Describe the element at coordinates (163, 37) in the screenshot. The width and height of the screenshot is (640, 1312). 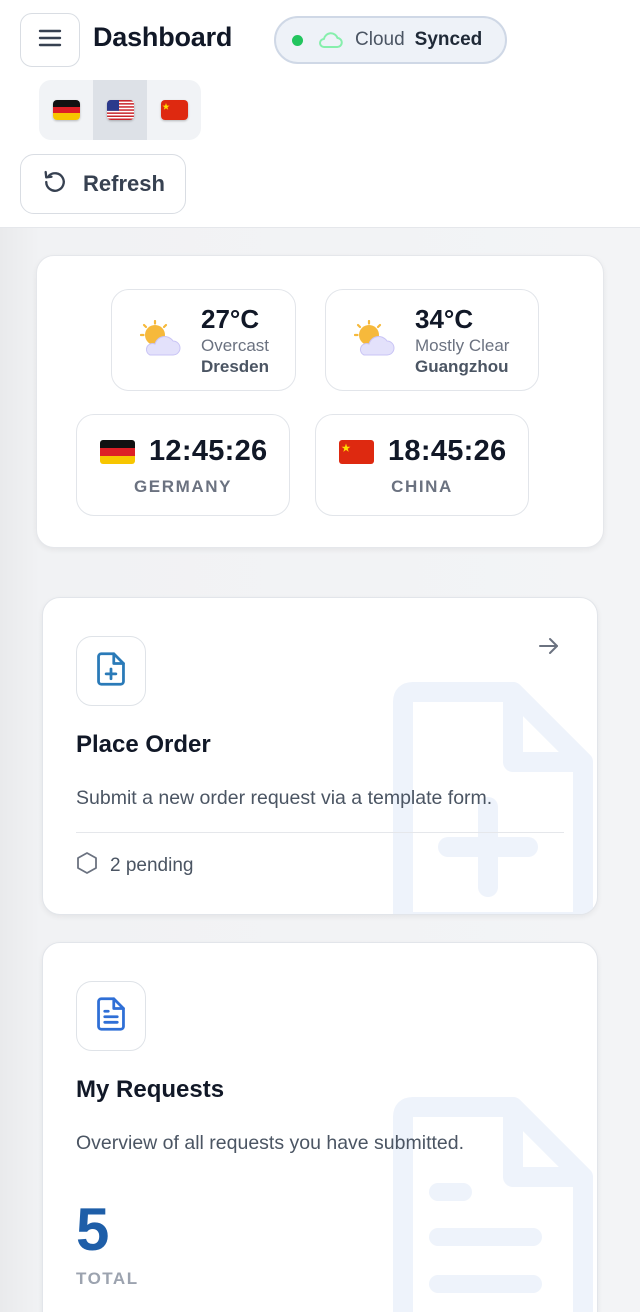
I see `page-title: Dashboard` at that location.